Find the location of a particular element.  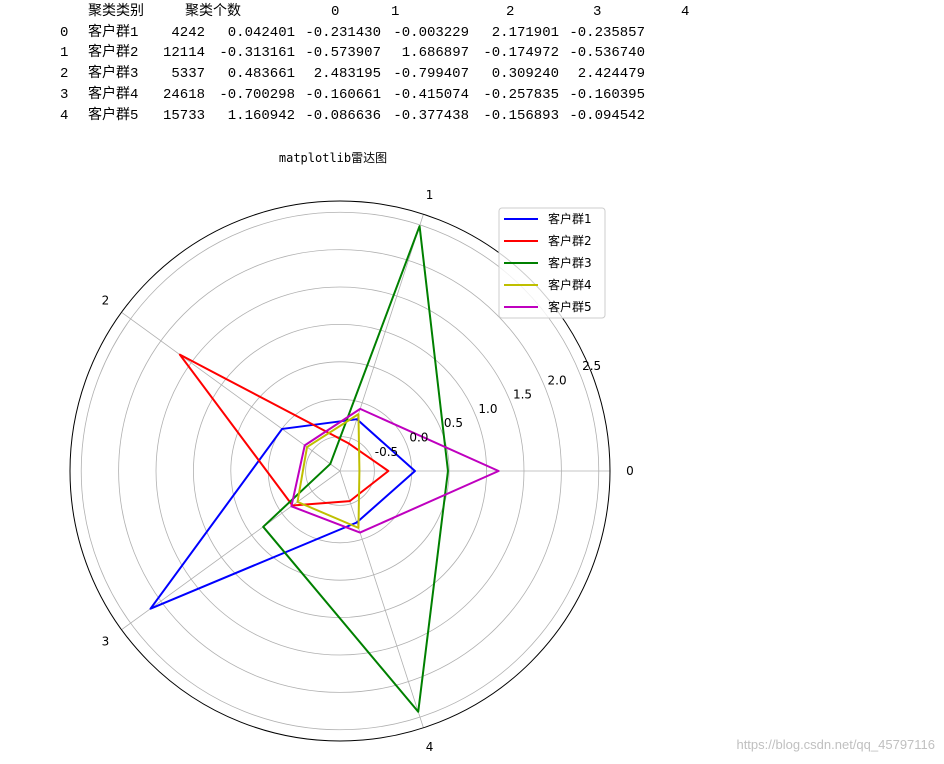

r-tick-label: 2.5 is located at coordinates (591, 366).